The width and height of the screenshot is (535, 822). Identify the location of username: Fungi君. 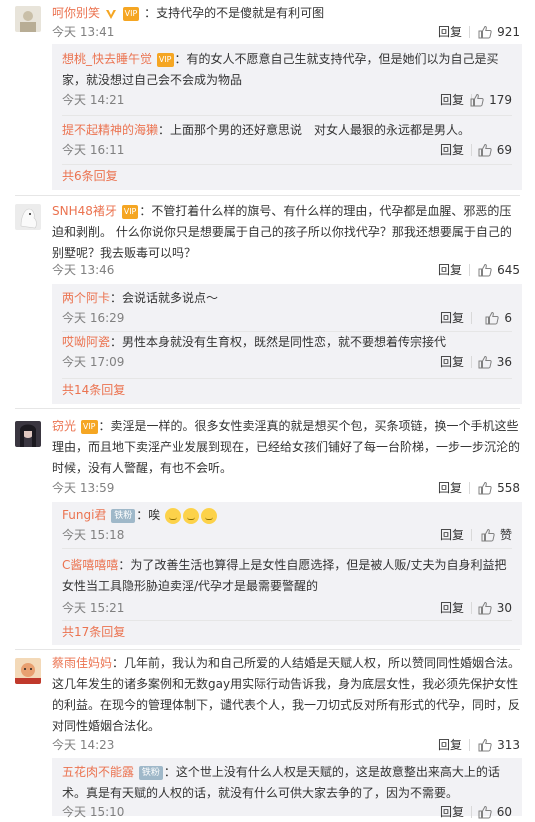
(84, 515).